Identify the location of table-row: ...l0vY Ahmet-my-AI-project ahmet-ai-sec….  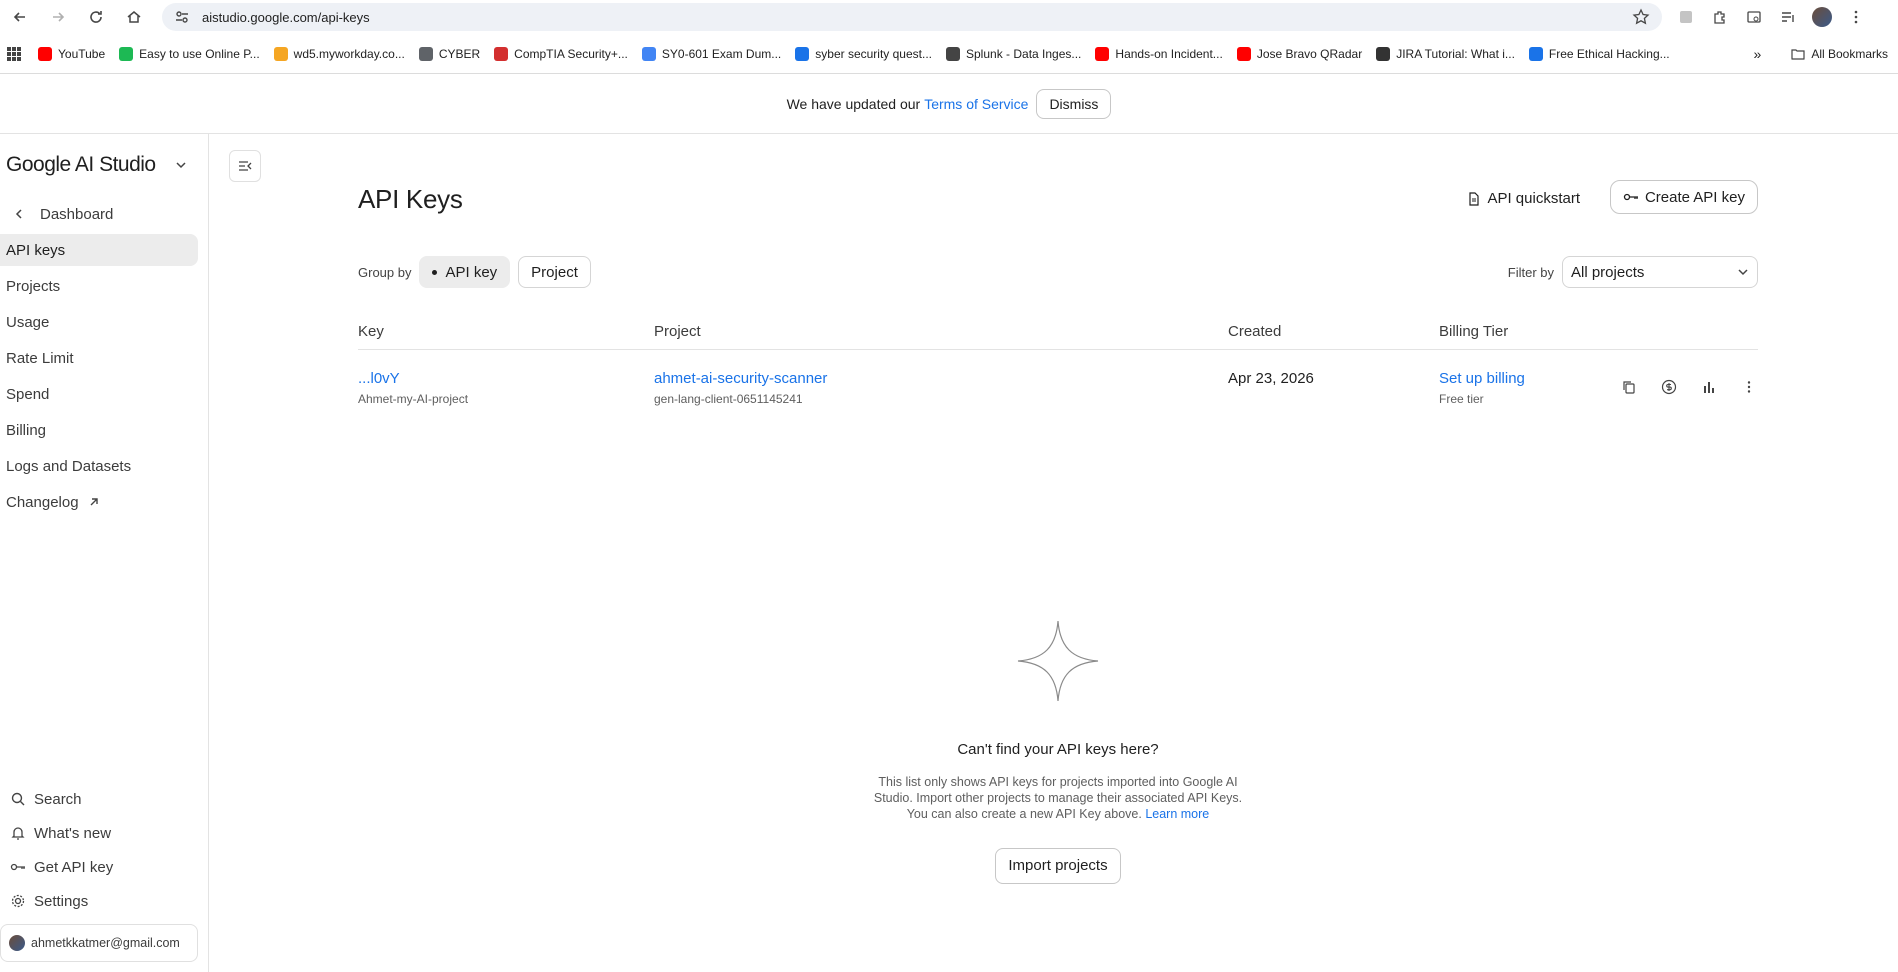
(1058, 387).